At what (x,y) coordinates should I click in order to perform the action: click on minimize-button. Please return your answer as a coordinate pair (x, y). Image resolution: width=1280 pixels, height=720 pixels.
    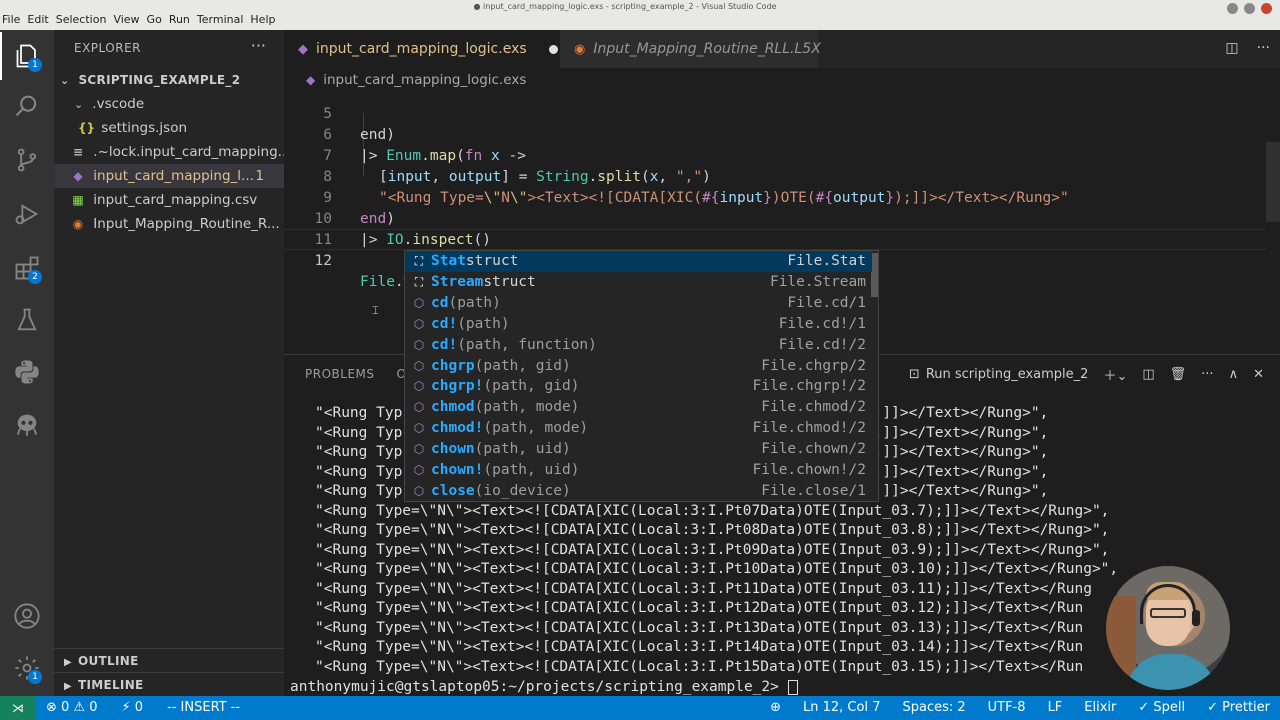
    Looking at the image, I should click on (1232, 8).